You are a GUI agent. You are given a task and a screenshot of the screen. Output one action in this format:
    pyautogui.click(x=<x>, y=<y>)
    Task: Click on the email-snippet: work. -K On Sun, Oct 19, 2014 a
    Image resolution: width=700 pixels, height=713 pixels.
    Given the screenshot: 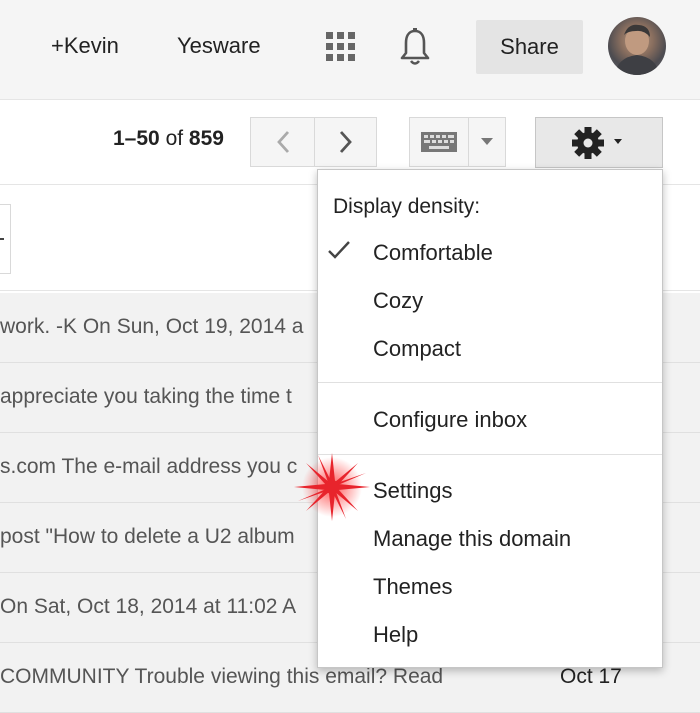 What is the action you would take?
    pyautogui.click(x=152, y=326)
    